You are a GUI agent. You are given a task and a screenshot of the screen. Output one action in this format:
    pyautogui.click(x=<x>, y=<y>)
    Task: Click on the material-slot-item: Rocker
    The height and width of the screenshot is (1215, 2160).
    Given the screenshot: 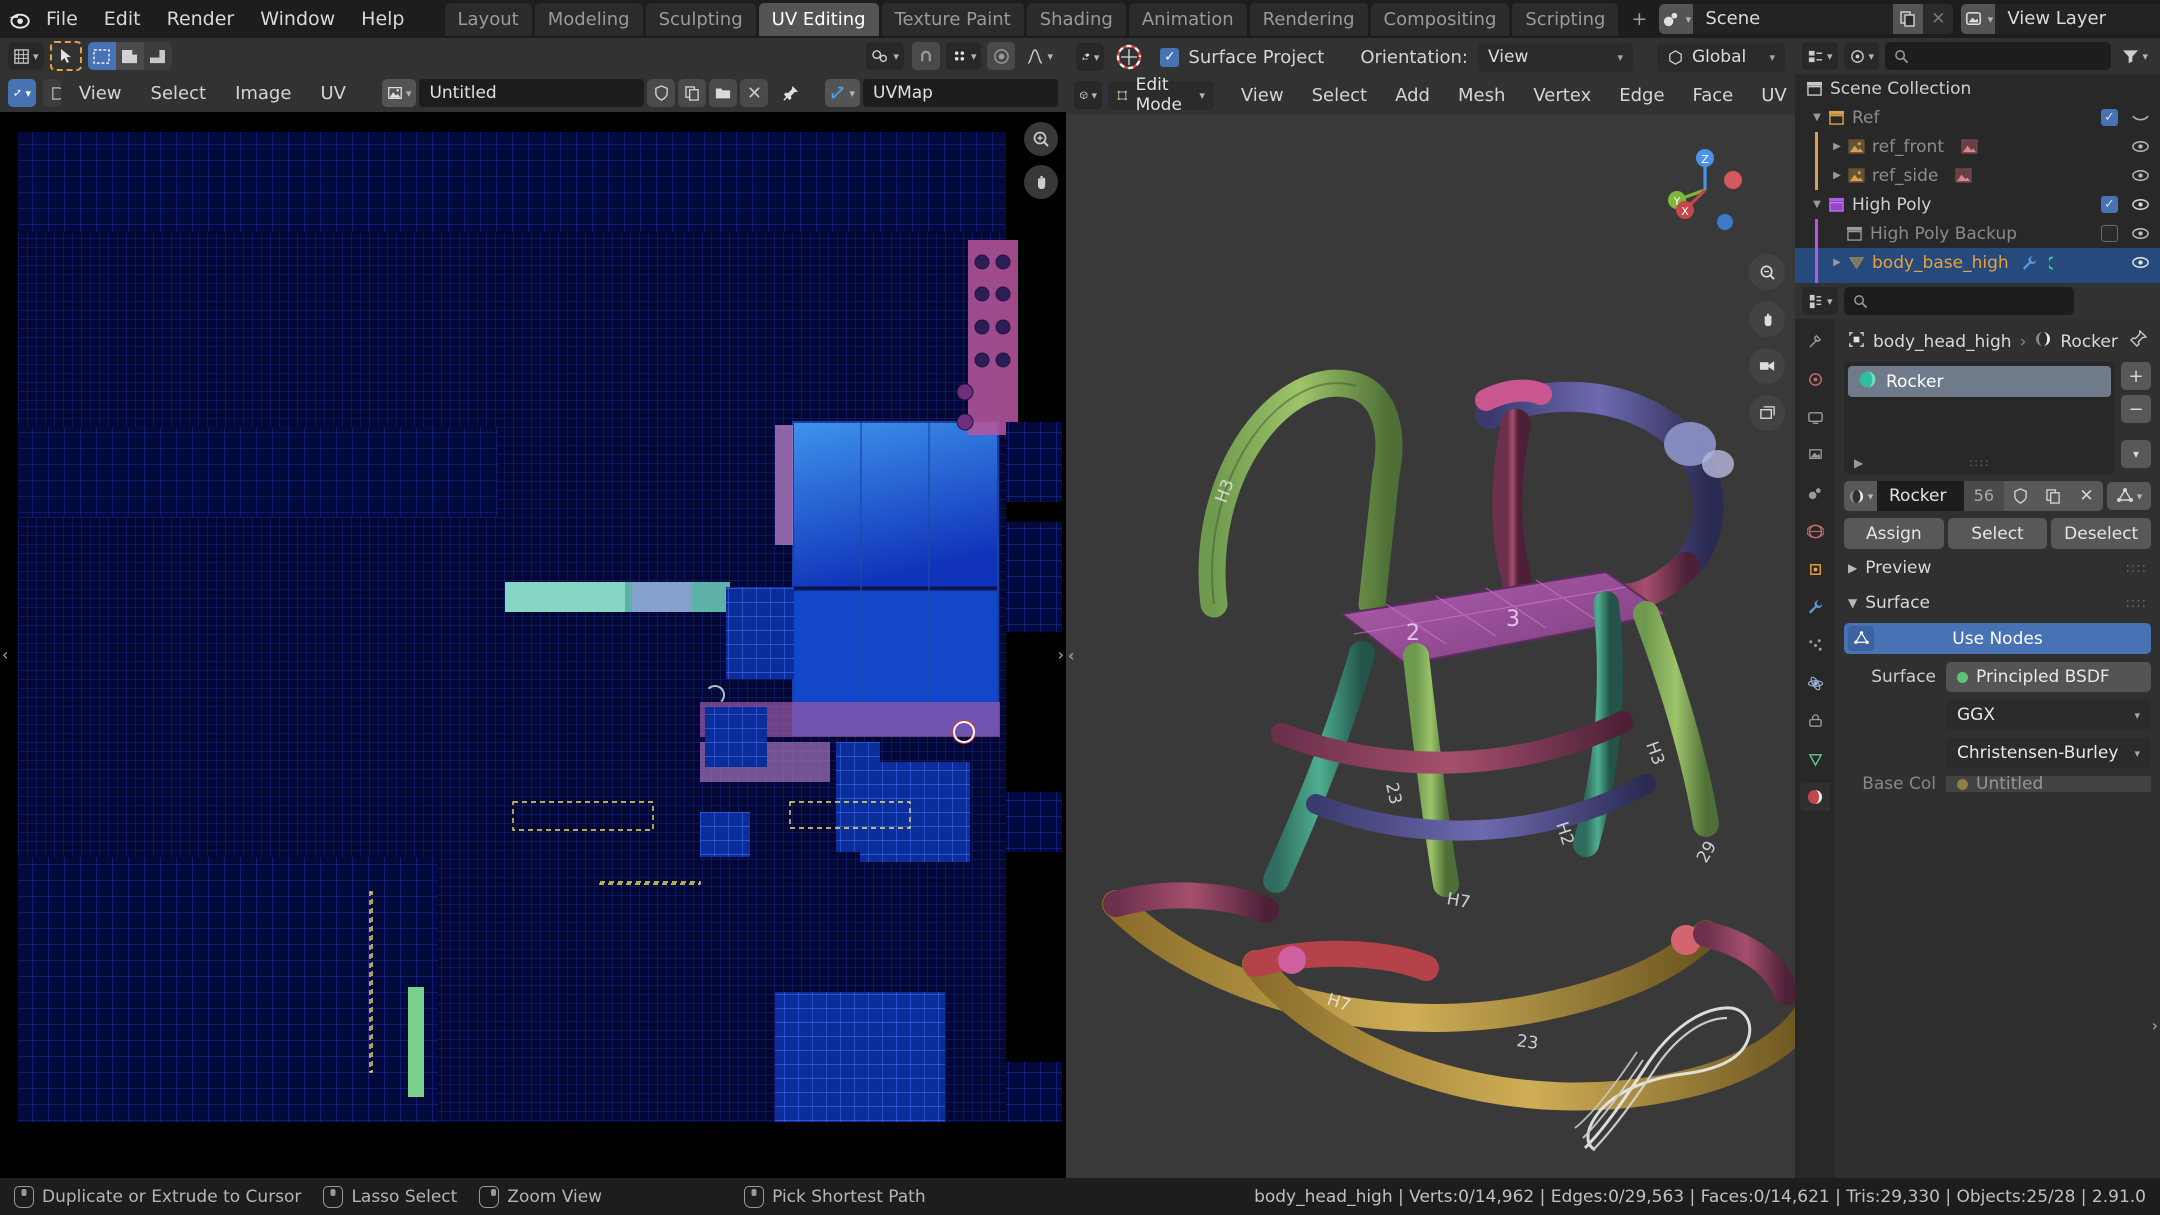 What is the action you would take?
    pyautogui.click(x=1979, y=381)
    